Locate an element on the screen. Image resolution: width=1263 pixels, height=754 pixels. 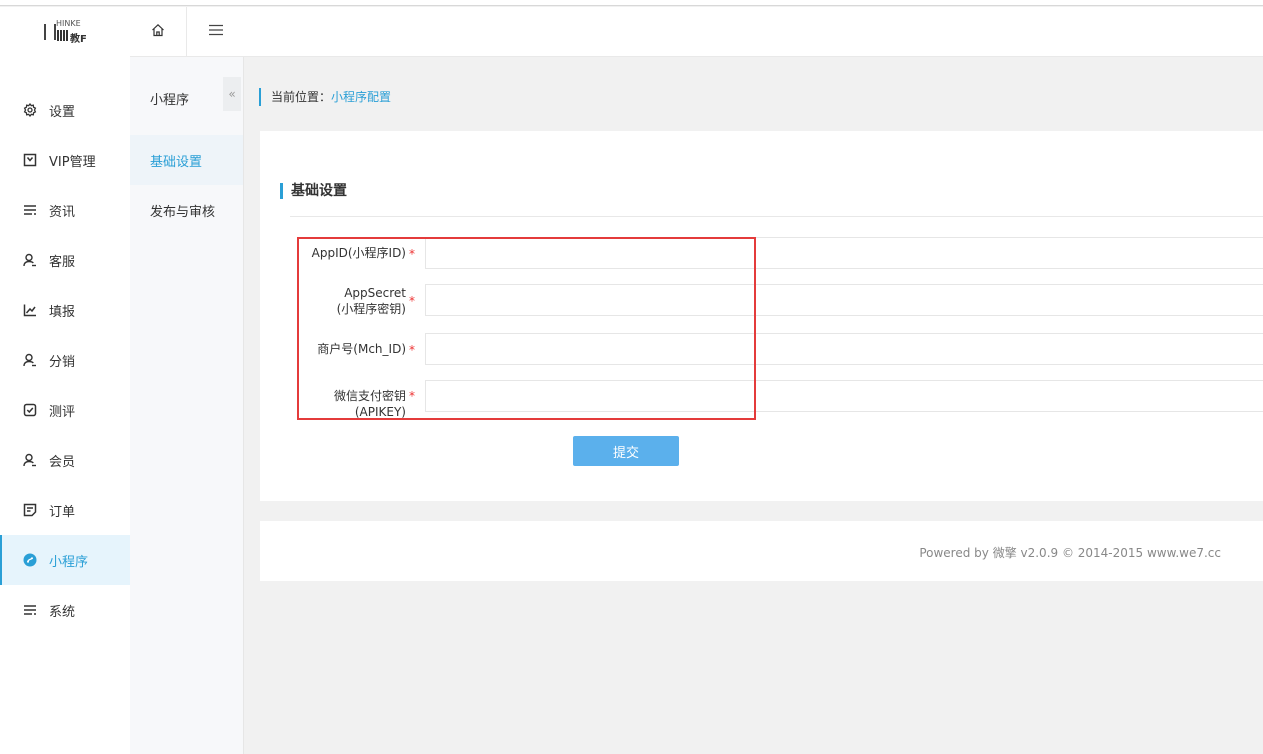
nav-label: 填报 is located at coordinates (62, 312).